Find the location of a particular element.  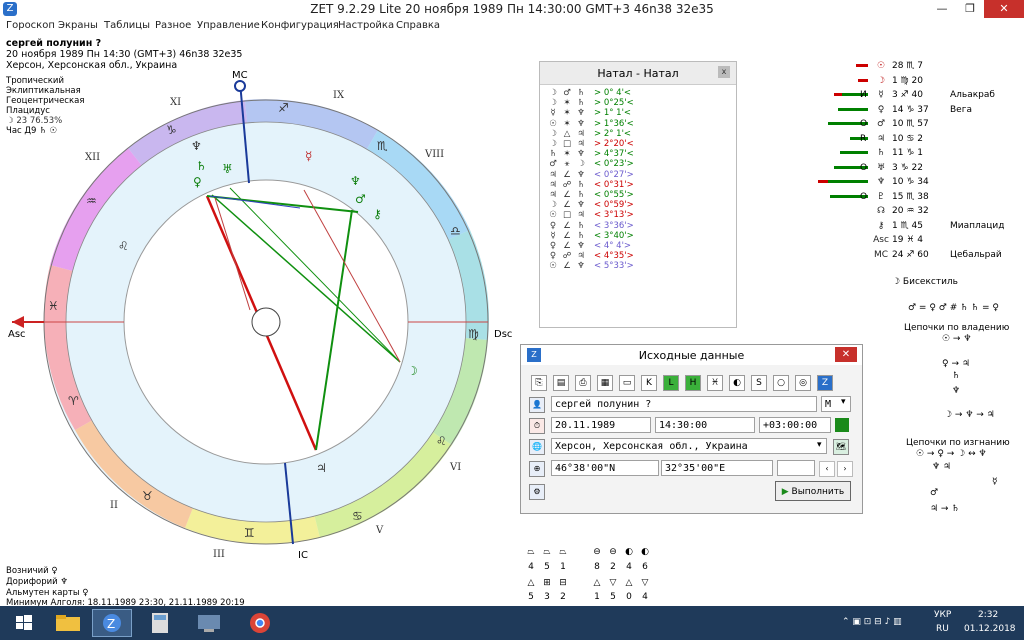

planet-glyph: ☉ is located at coordinates (881, 66).